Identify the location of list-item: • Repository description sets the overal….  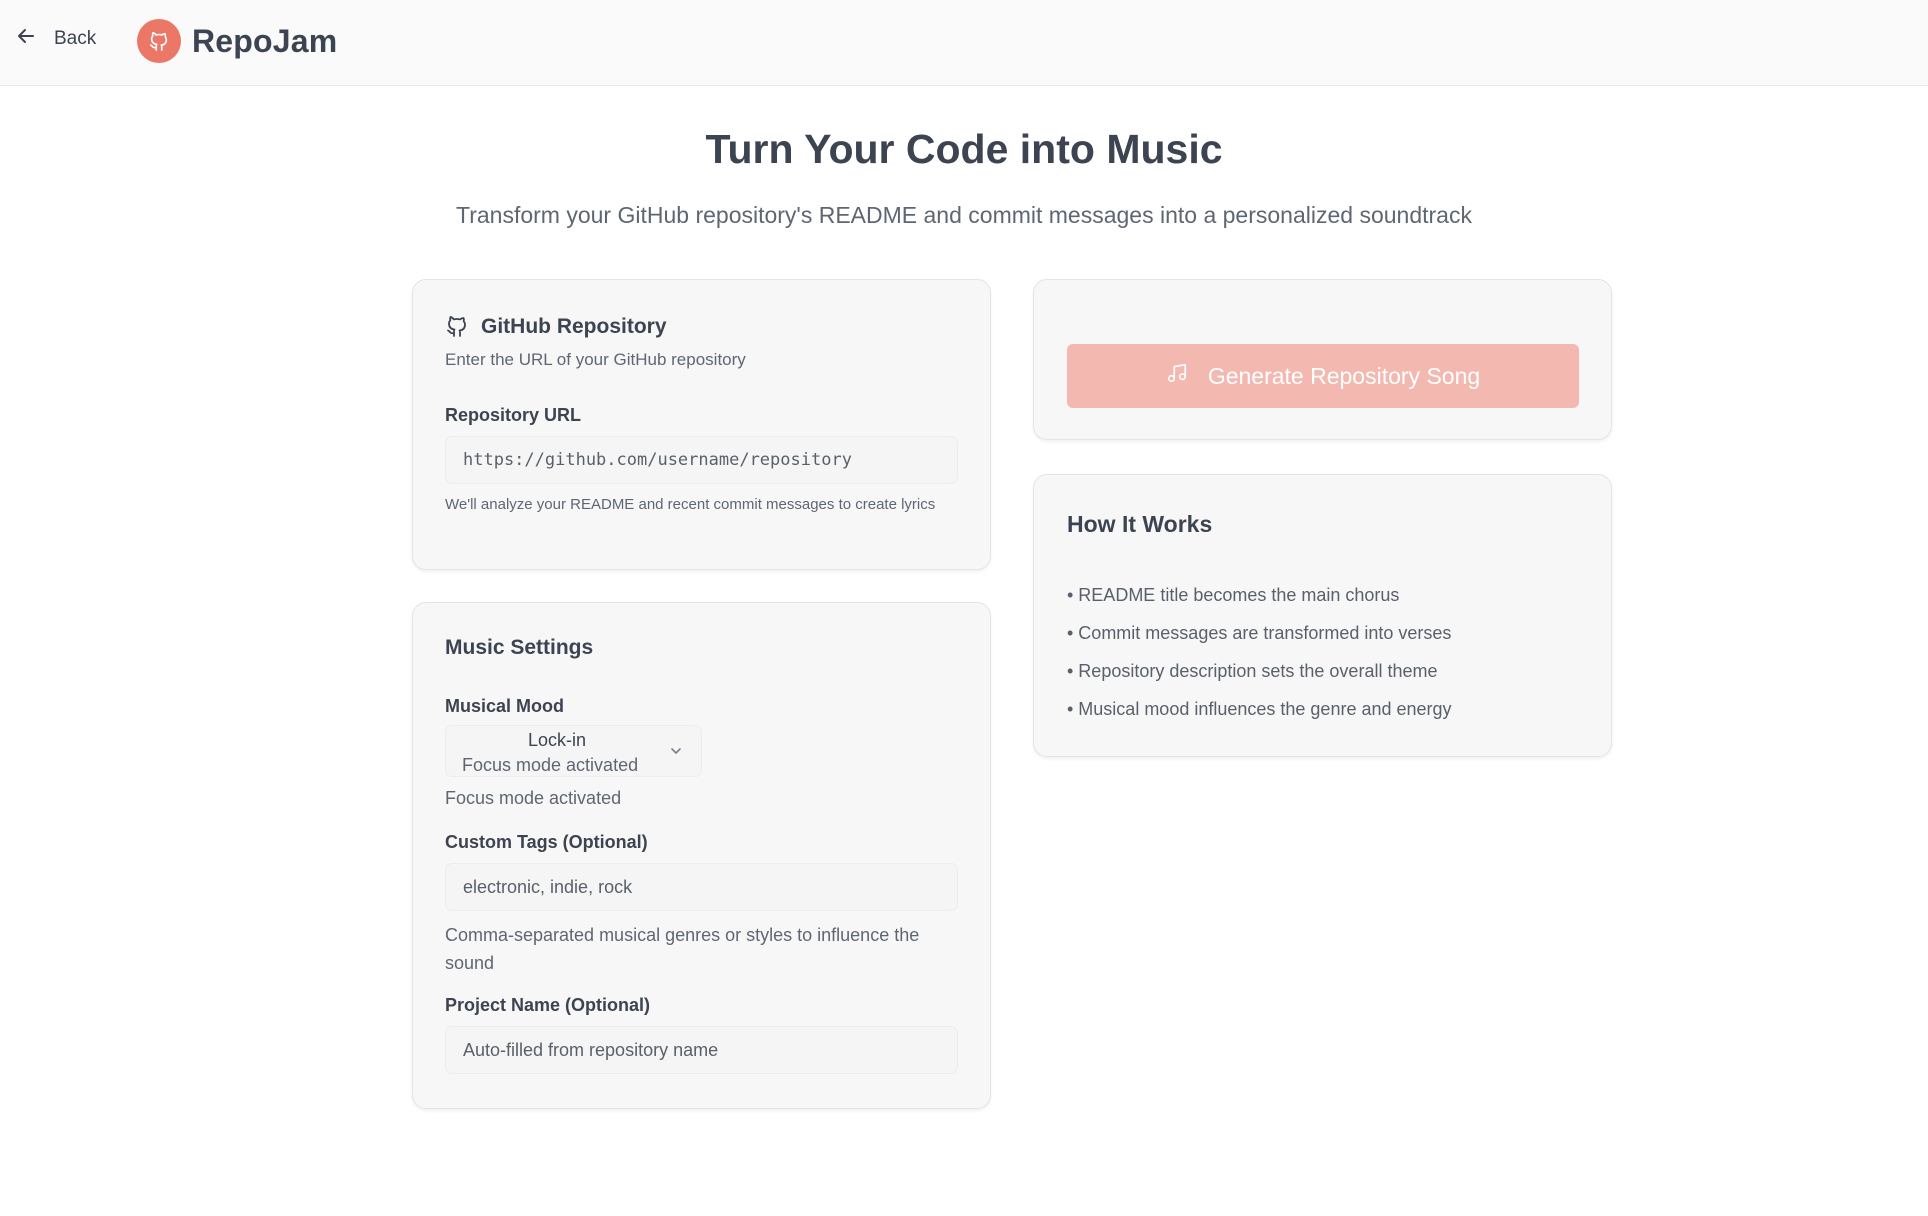
(1252, 671).